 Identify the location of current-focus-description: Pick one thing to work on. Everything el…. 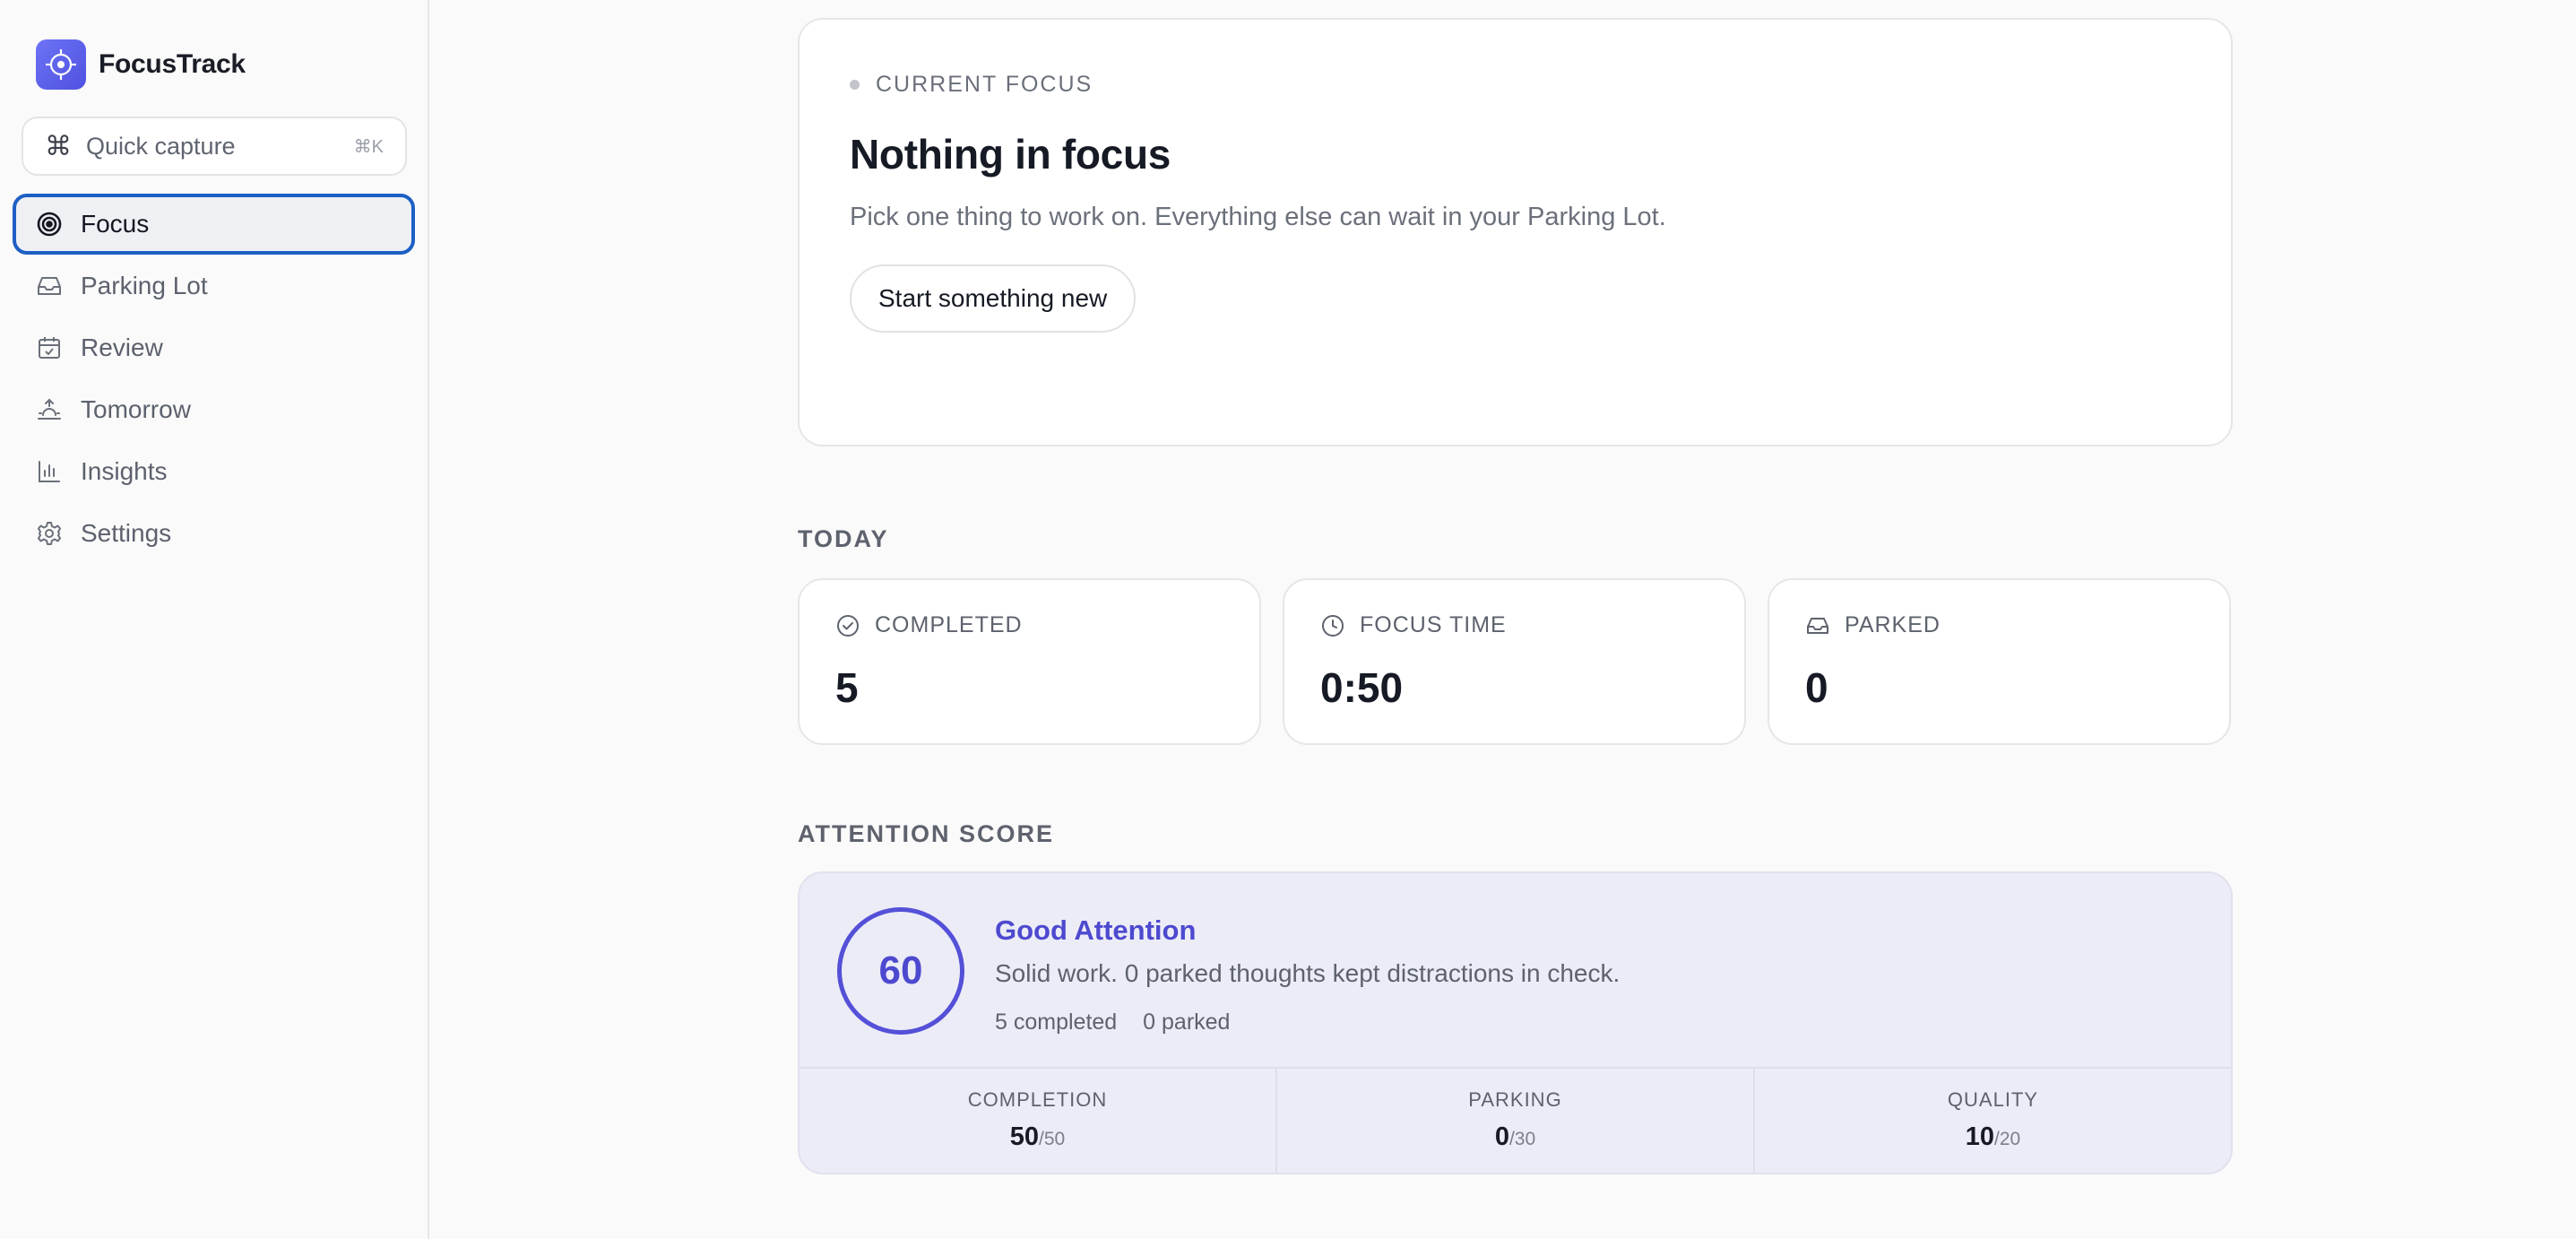
(1258, 217).